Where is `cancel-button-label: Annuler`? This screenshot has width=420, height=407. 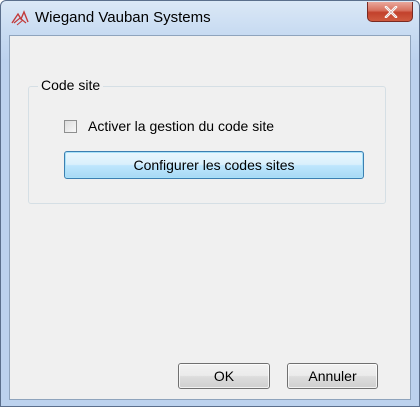 cancel-button-label: Annuler is located at coordinates (332, 376).